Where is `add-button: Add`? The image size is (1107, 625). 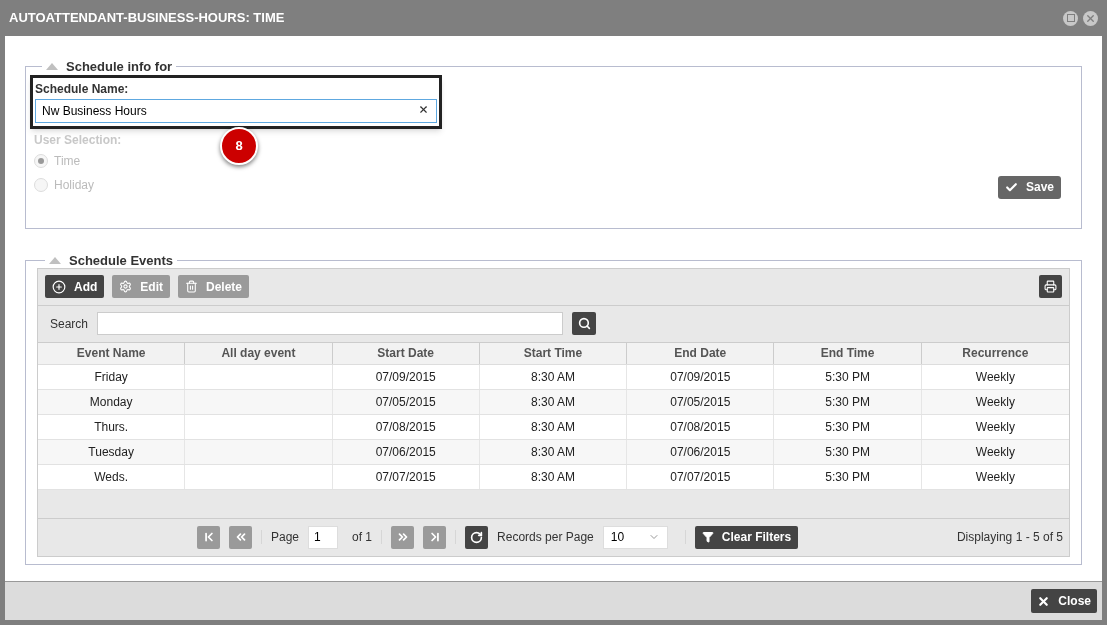
add-button: Add is located at coordinates (75, 286).